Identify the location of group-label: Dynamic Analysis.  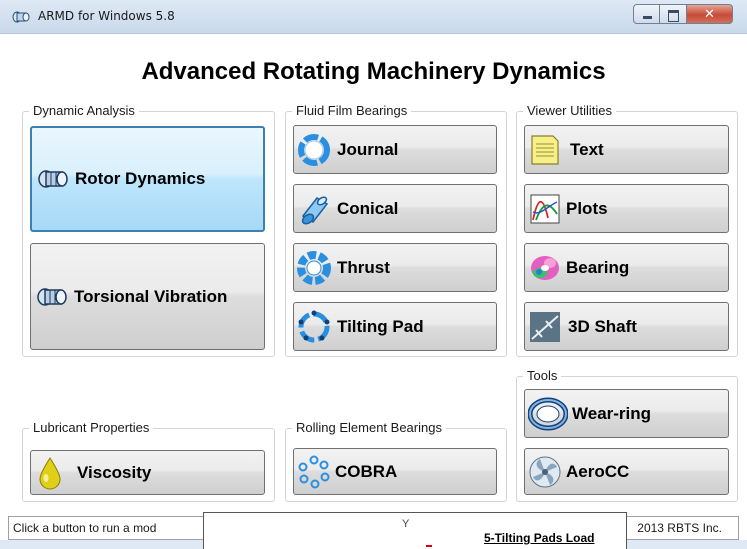
(84, 111).